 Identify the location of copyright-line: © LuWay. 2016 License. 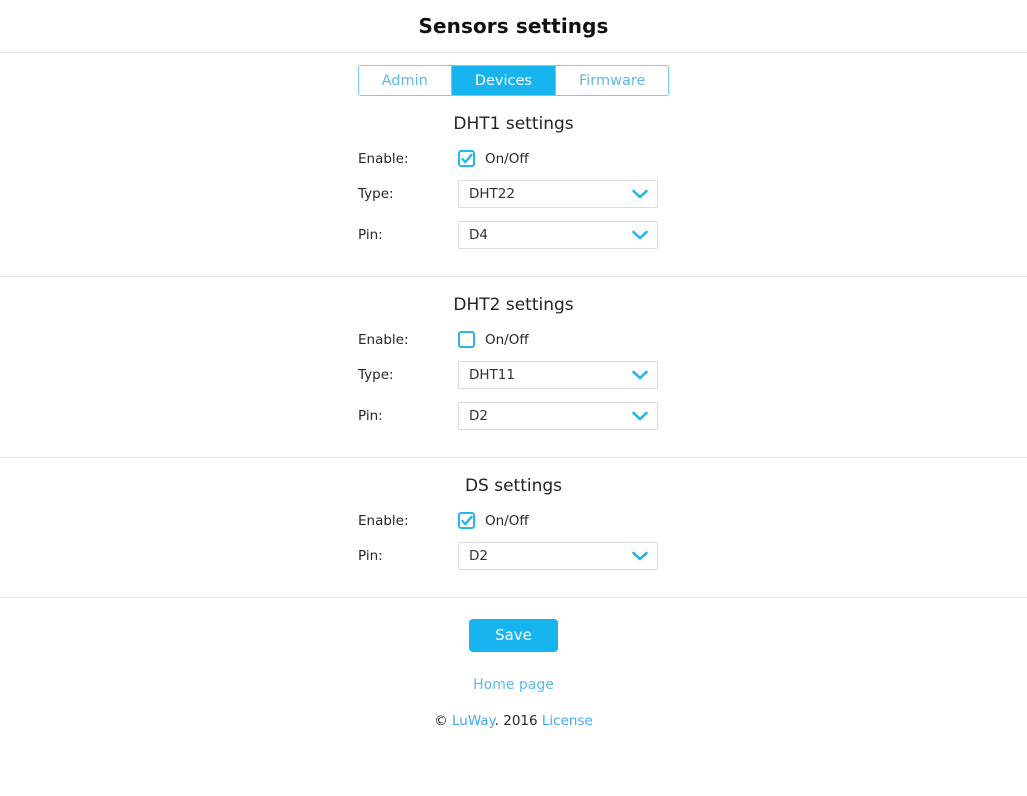
(513, 721).